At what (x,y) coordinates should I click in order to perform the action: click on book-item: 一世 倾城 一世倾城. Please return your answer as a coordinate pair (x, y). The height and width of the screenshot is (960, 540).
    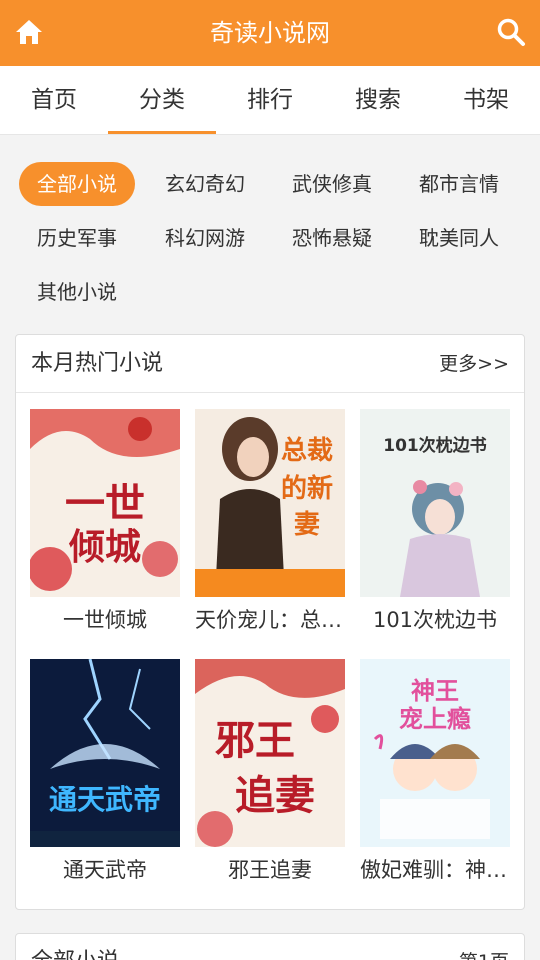
    Looking at the image, I should click on (105, 526).